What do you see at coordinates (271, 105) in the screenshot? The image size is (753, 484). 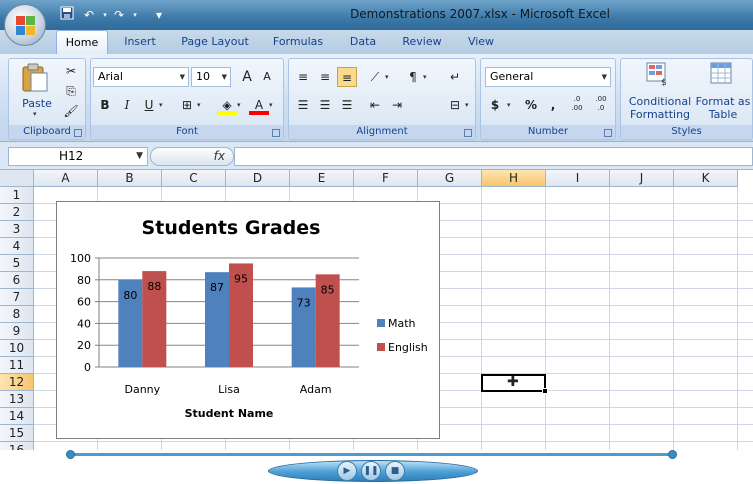 I see `font-color-dropdown-icon: ▾` at bounding box center [271, 105].